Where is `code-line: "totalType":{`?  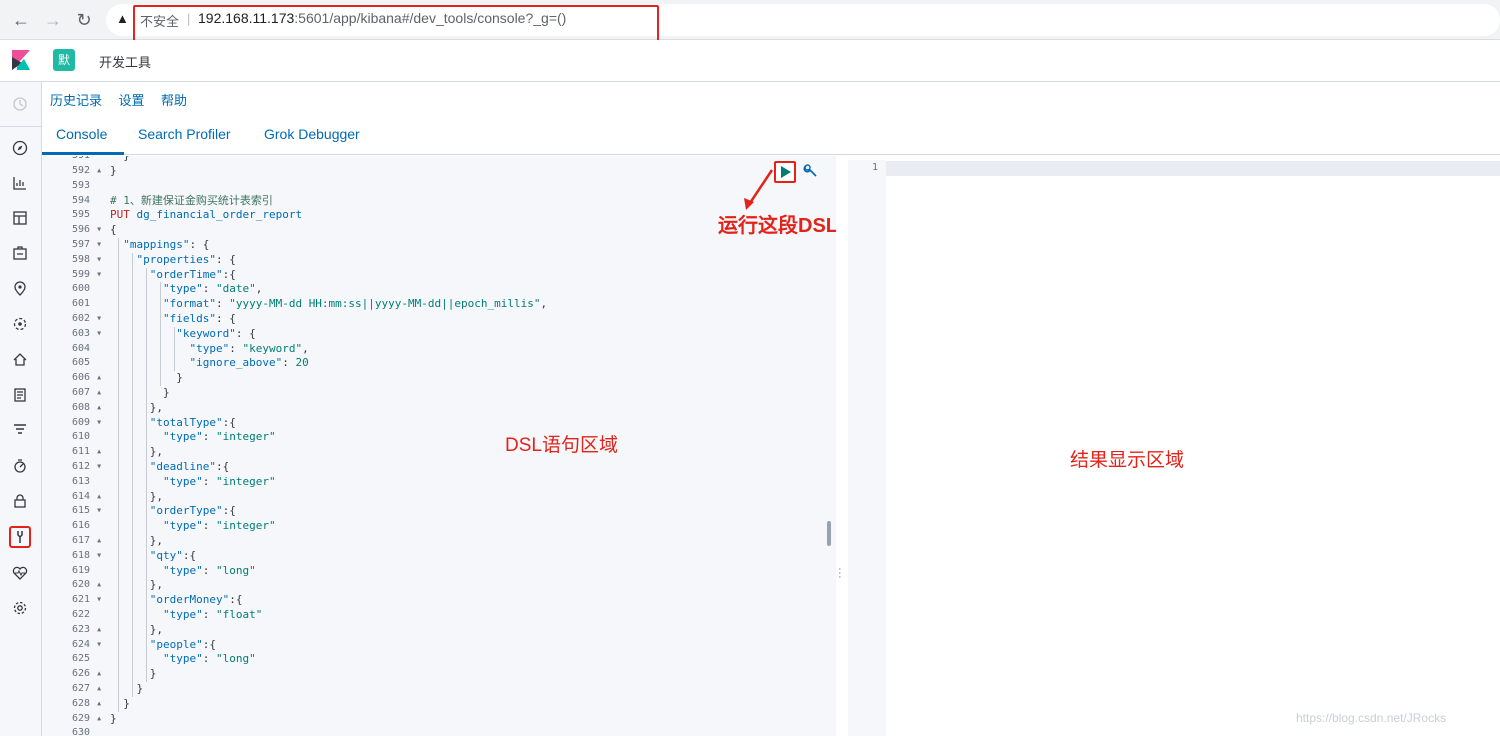 code-line: "totalType":{ is located at coordinates (173, 423).